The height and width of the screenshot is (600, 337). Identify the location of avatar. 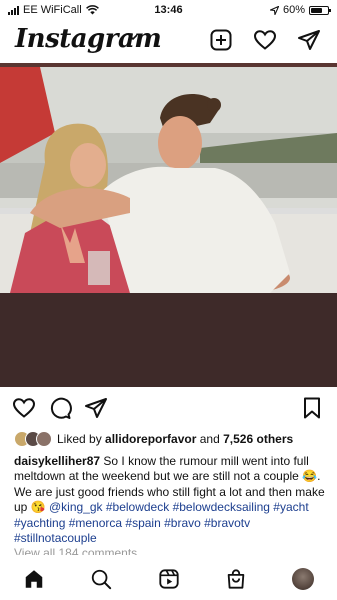
(44, 439).